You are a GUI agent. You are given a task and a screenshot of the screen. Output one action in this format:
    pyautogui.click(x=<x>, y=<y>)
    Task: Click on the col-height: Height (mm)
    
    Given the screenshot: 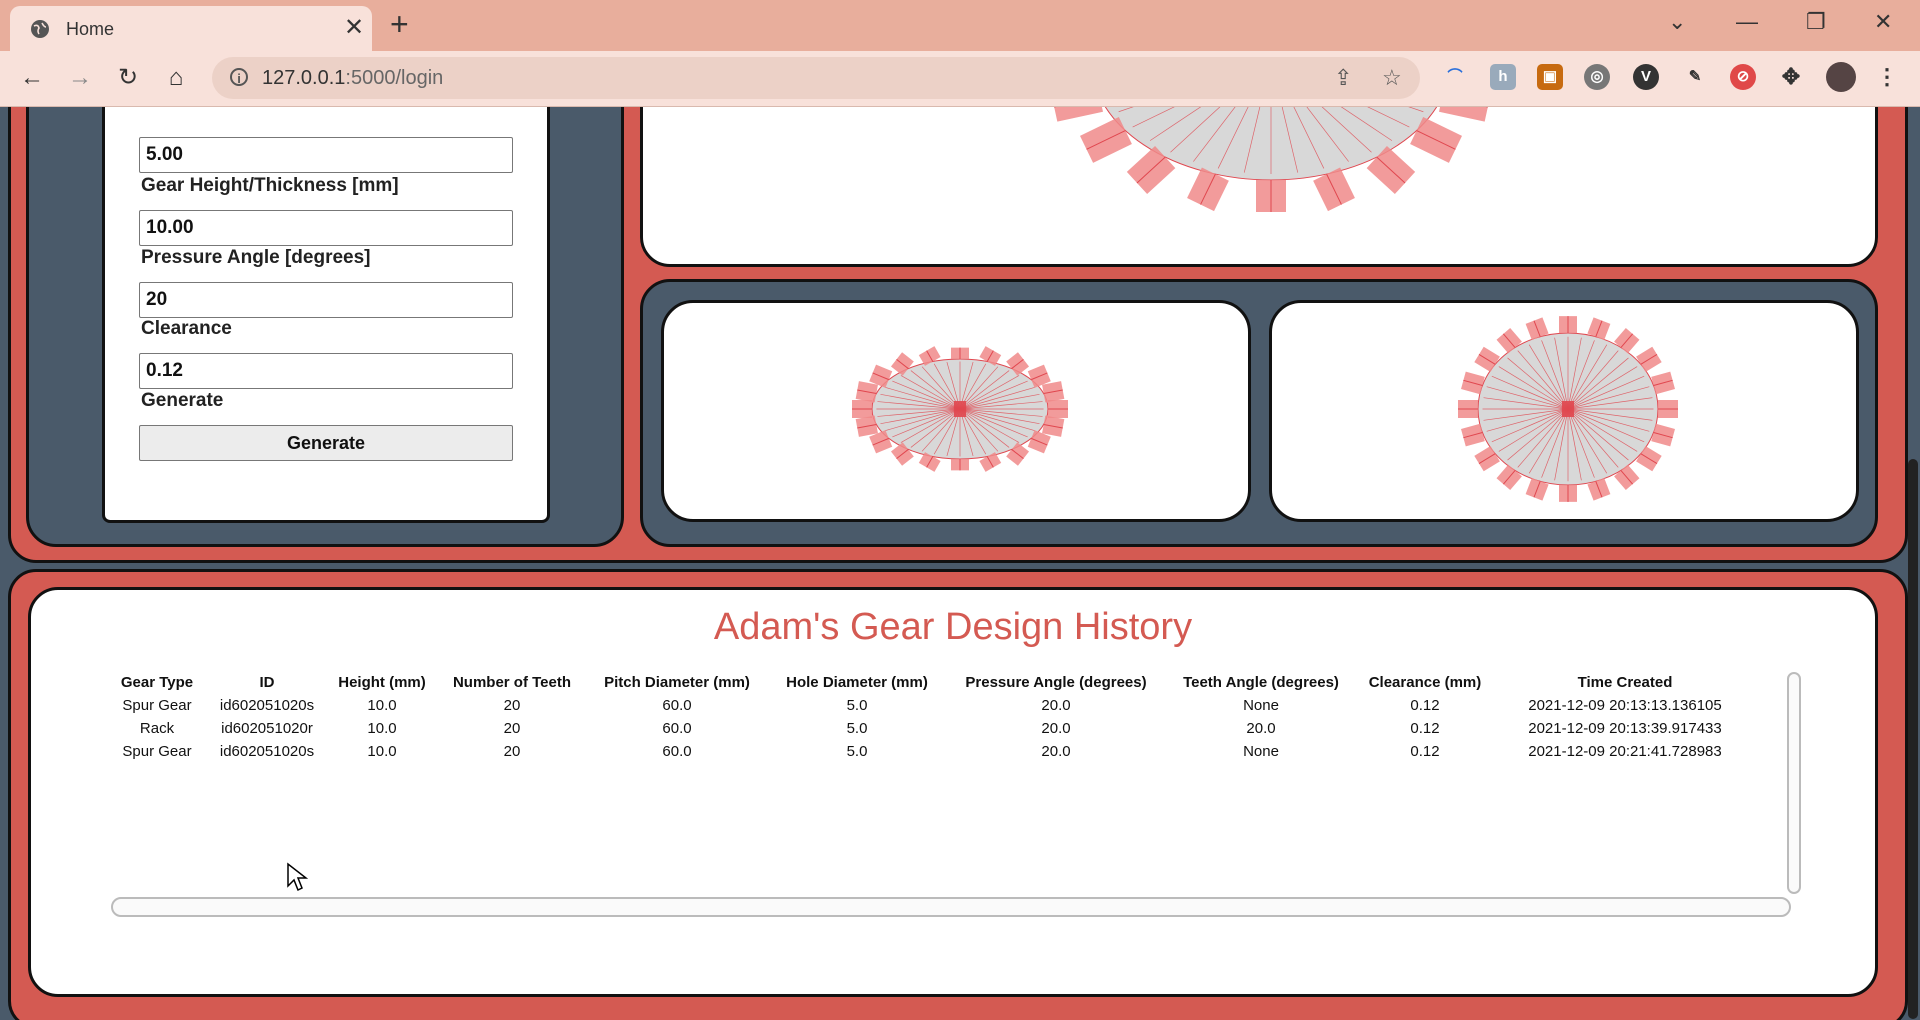 What is the action you would take?
    pyautogui.click(x=382, y=682)
    